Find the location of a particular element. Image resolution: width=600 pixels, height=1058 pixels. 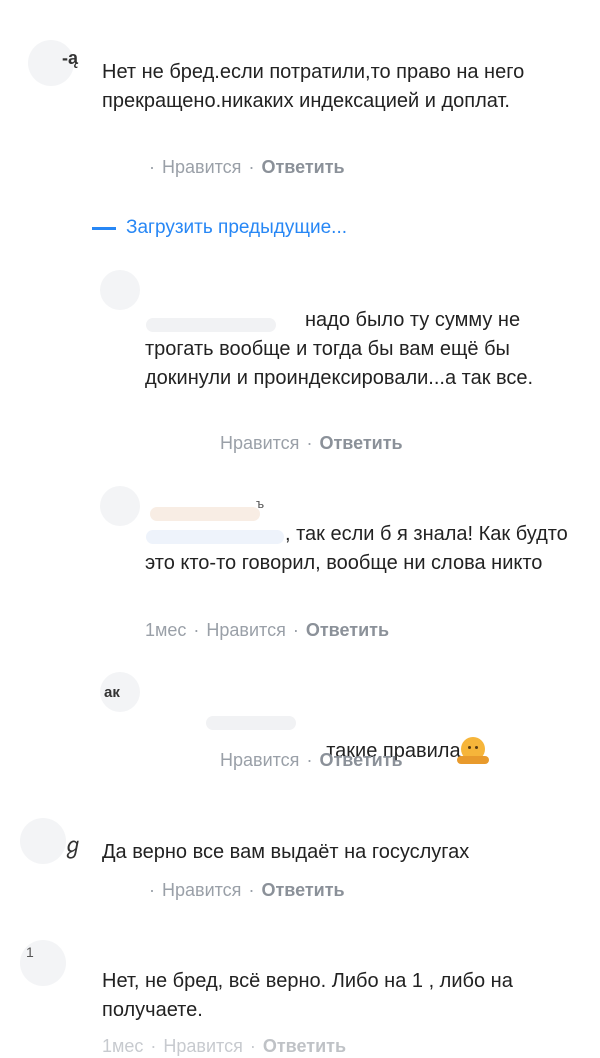

author-name: ак is located at coordinates (112, 692).